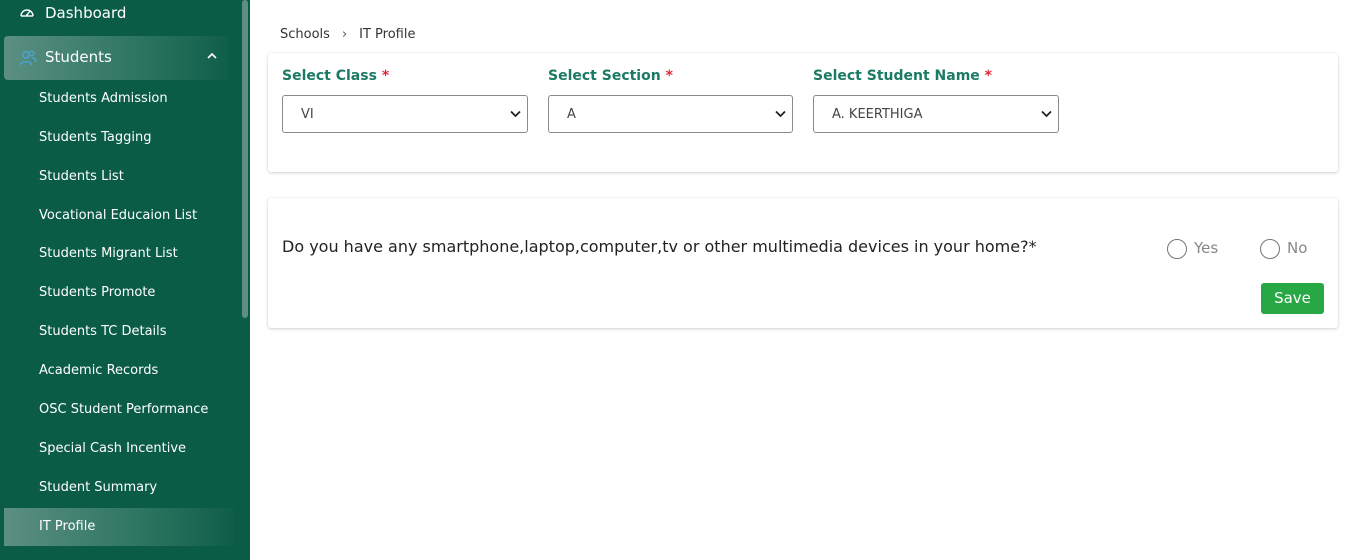 This screenshot has height=560, width=1366. Describe the element at coordinates (98, 487) in the screenshot. I see `sidebar-item-student-summary: Student Summary` at that location.